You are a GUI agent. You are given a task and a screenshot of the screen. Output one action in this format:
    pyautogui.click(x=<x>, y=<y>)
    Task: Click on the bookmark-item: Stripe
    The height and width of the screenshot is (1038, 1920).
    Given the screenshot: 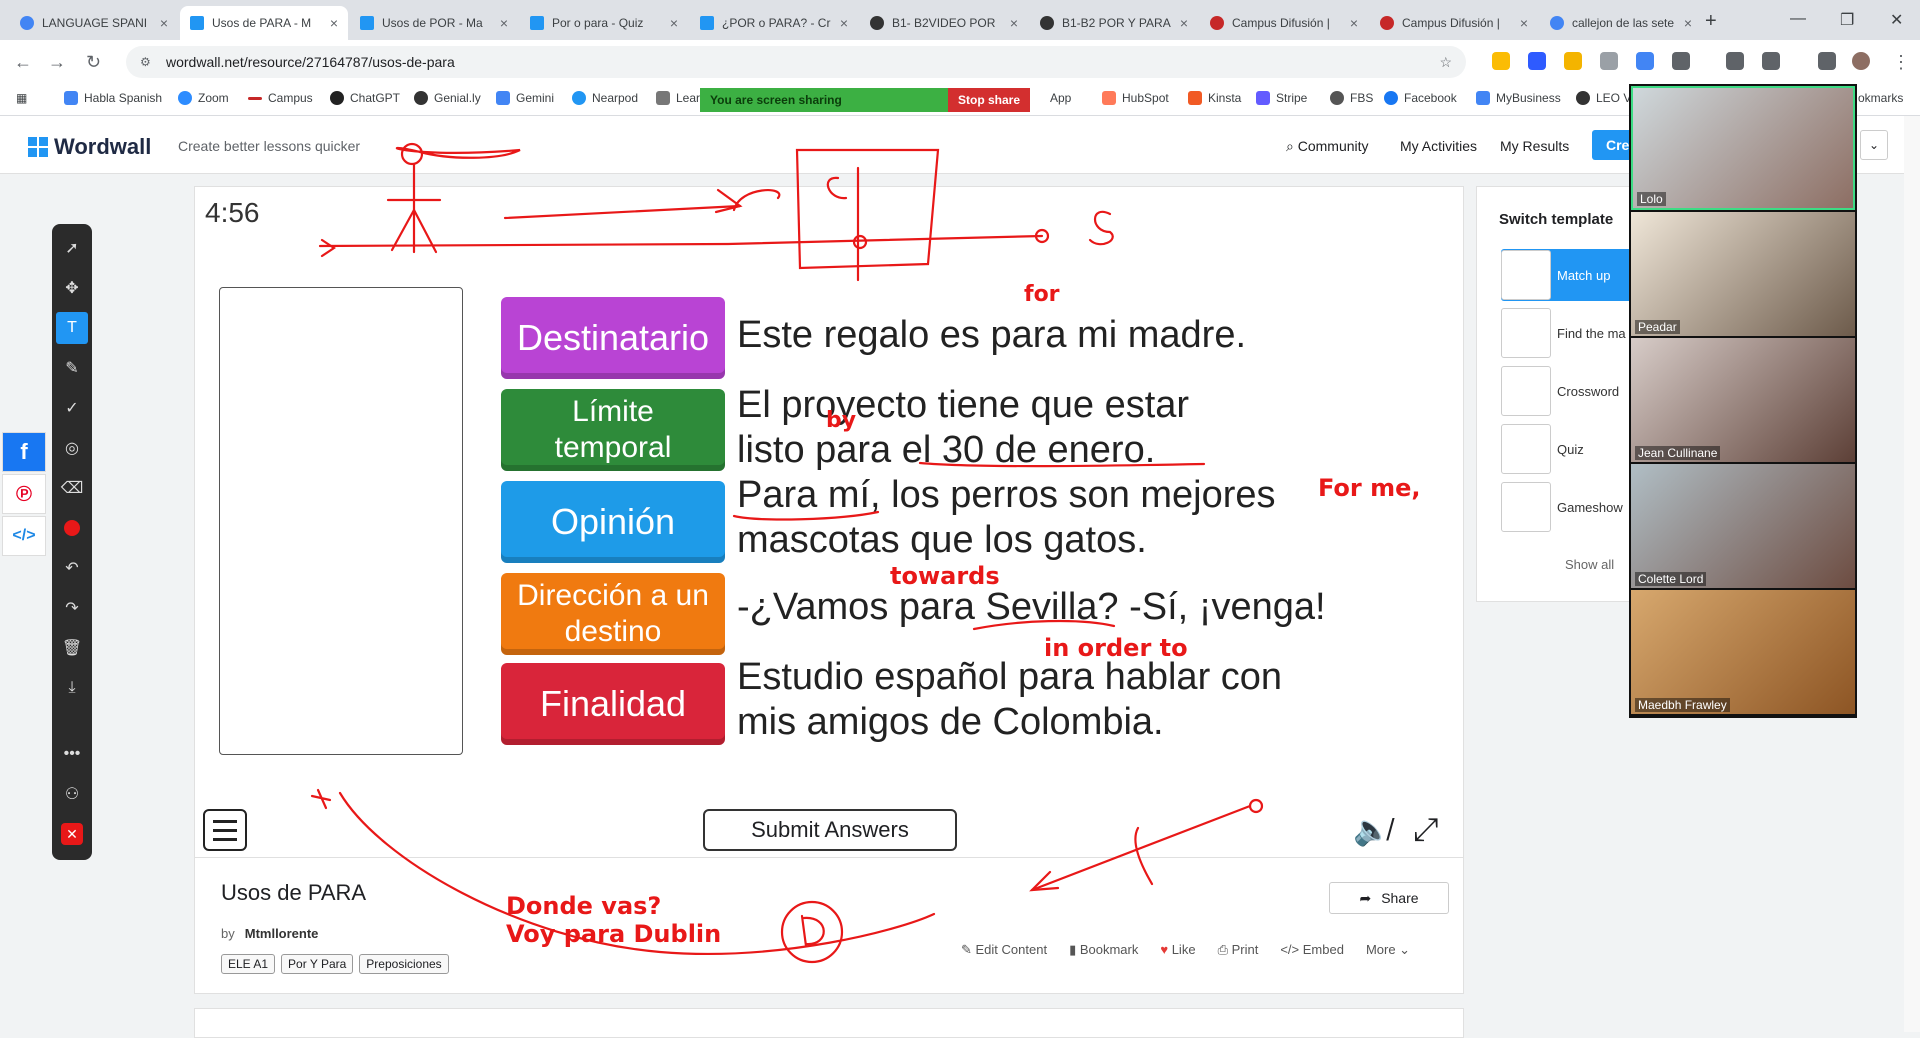 What is the action you would take?
    pyautogui.click(x=1281, y=98)
    